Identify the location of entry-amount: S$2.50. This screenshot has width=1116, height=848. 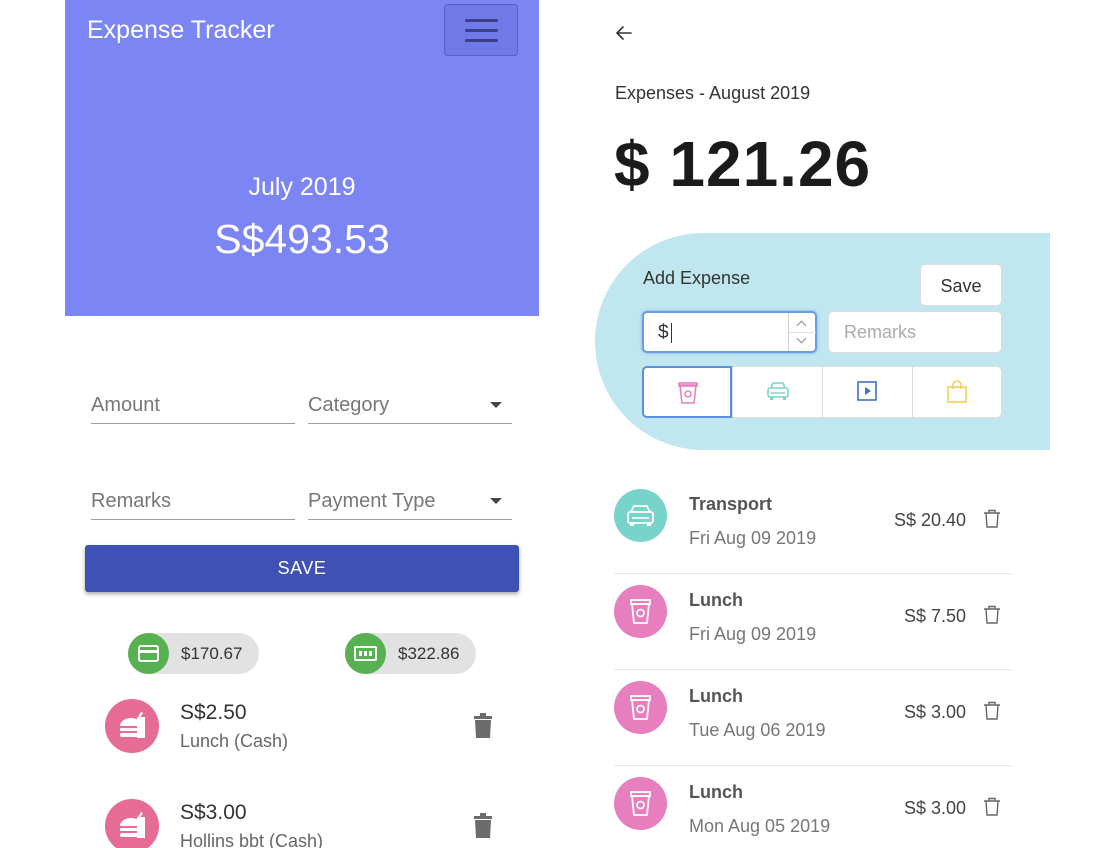
(213, 712).